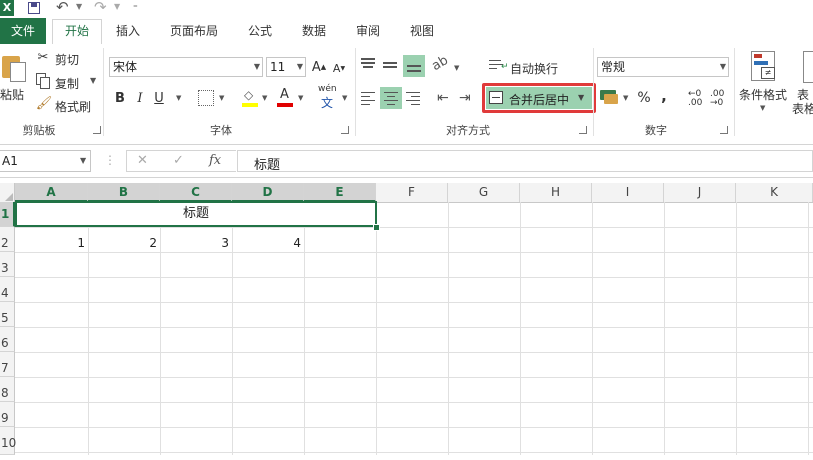 The image size is (813, 460). What do you see at coordinates (266, 243) in the screenshot?
I see `cell-d2: 4` at bounding box center [266, 243].